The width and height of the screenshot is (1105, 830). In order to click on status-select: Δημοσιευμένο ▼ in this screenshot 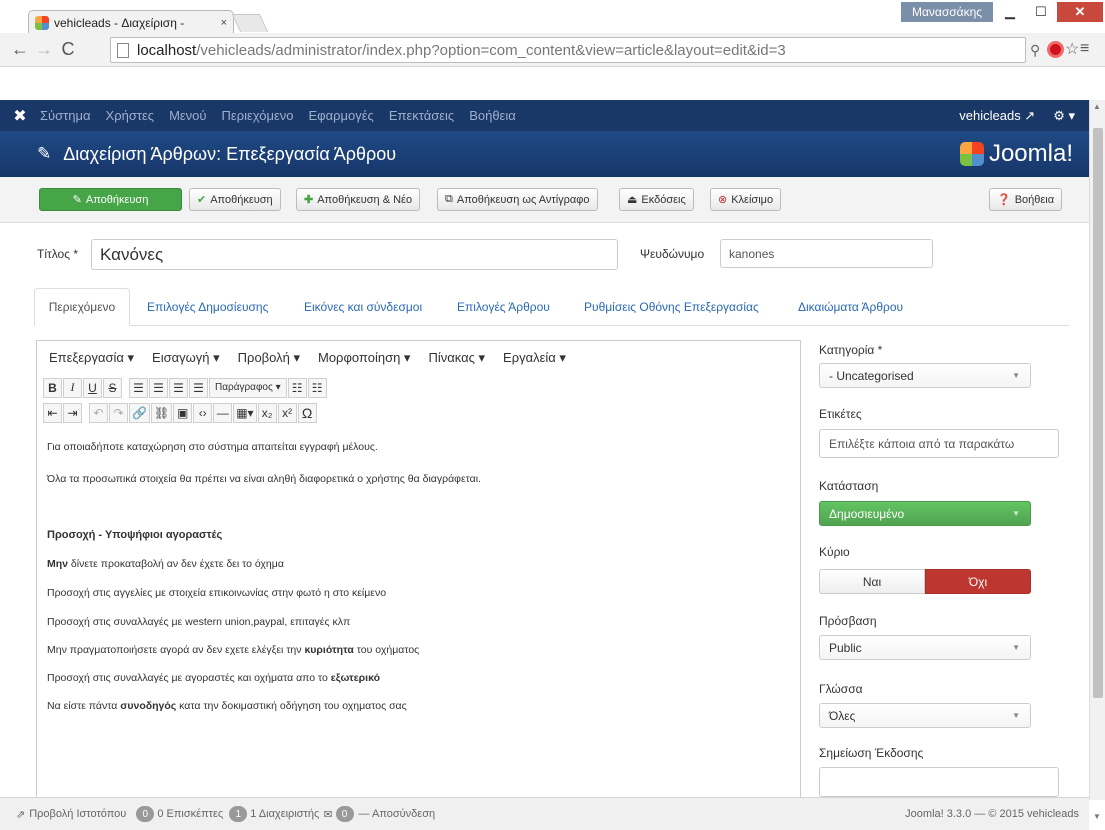, I will do `click(925, 513)`.